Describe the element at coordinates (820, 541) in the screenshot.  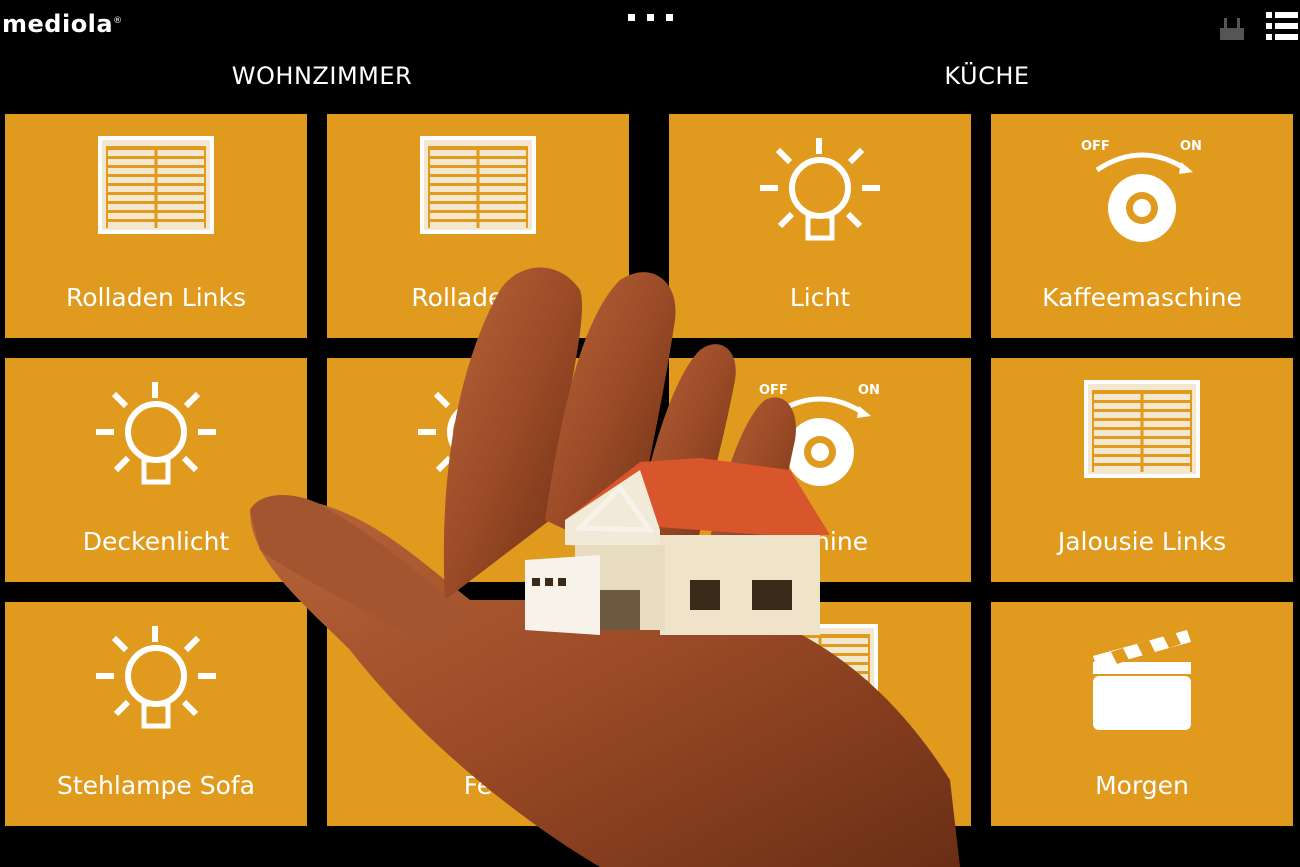
I see `device-tile-label: aschine` at that location.